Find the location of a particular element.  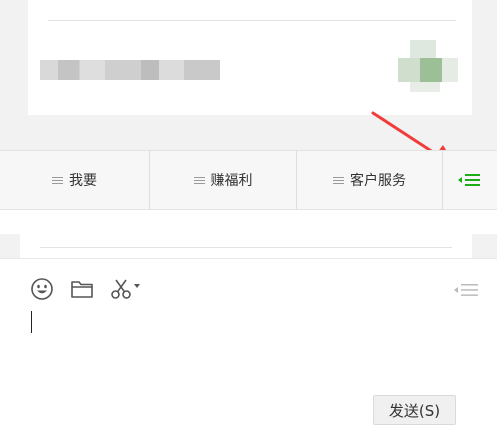

keyboard-switch-button is located at coordinates (470, 180).